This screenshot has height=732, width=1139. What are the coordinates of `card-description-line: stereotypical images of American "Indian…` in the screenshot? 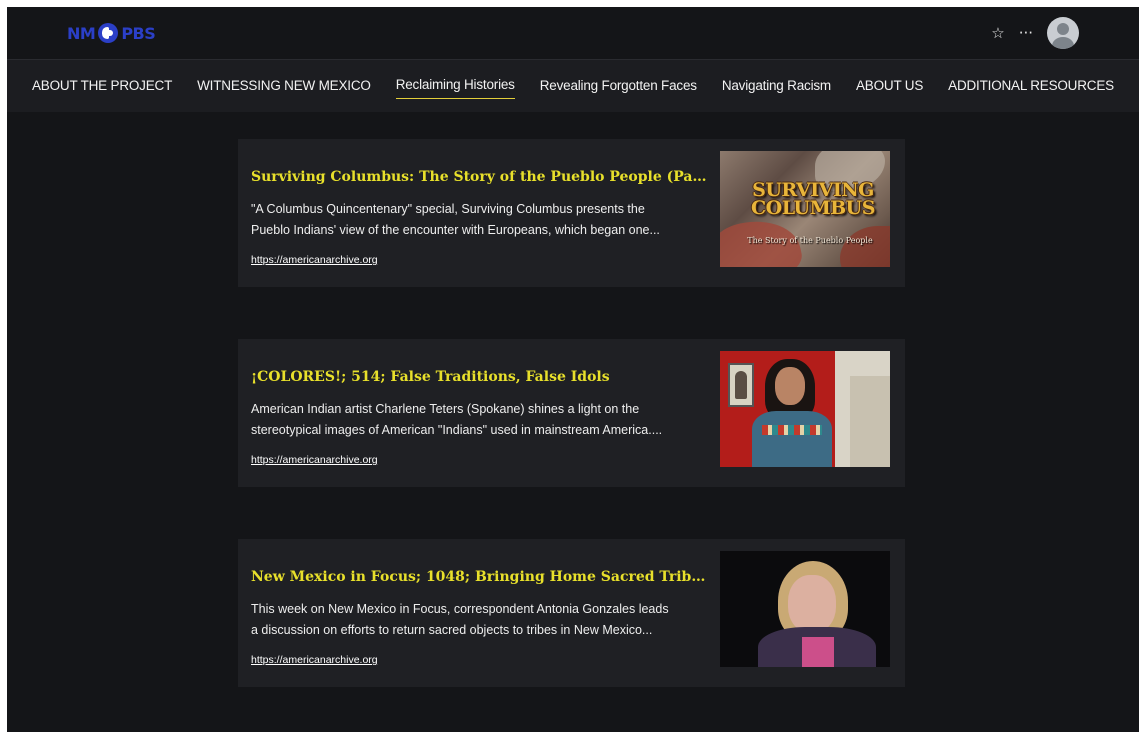 It's located at (457, 430).